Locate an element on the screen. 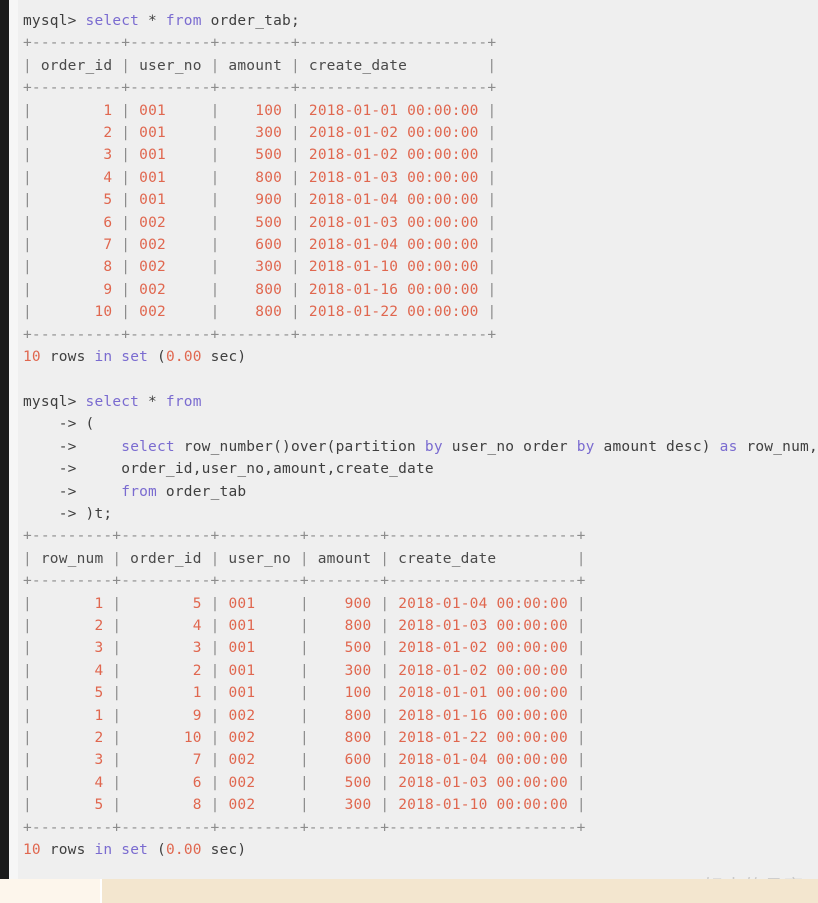 This screenshot has height=903, width=818. command-line-2e: -> from order_tab is located at coordinates (418, 492).